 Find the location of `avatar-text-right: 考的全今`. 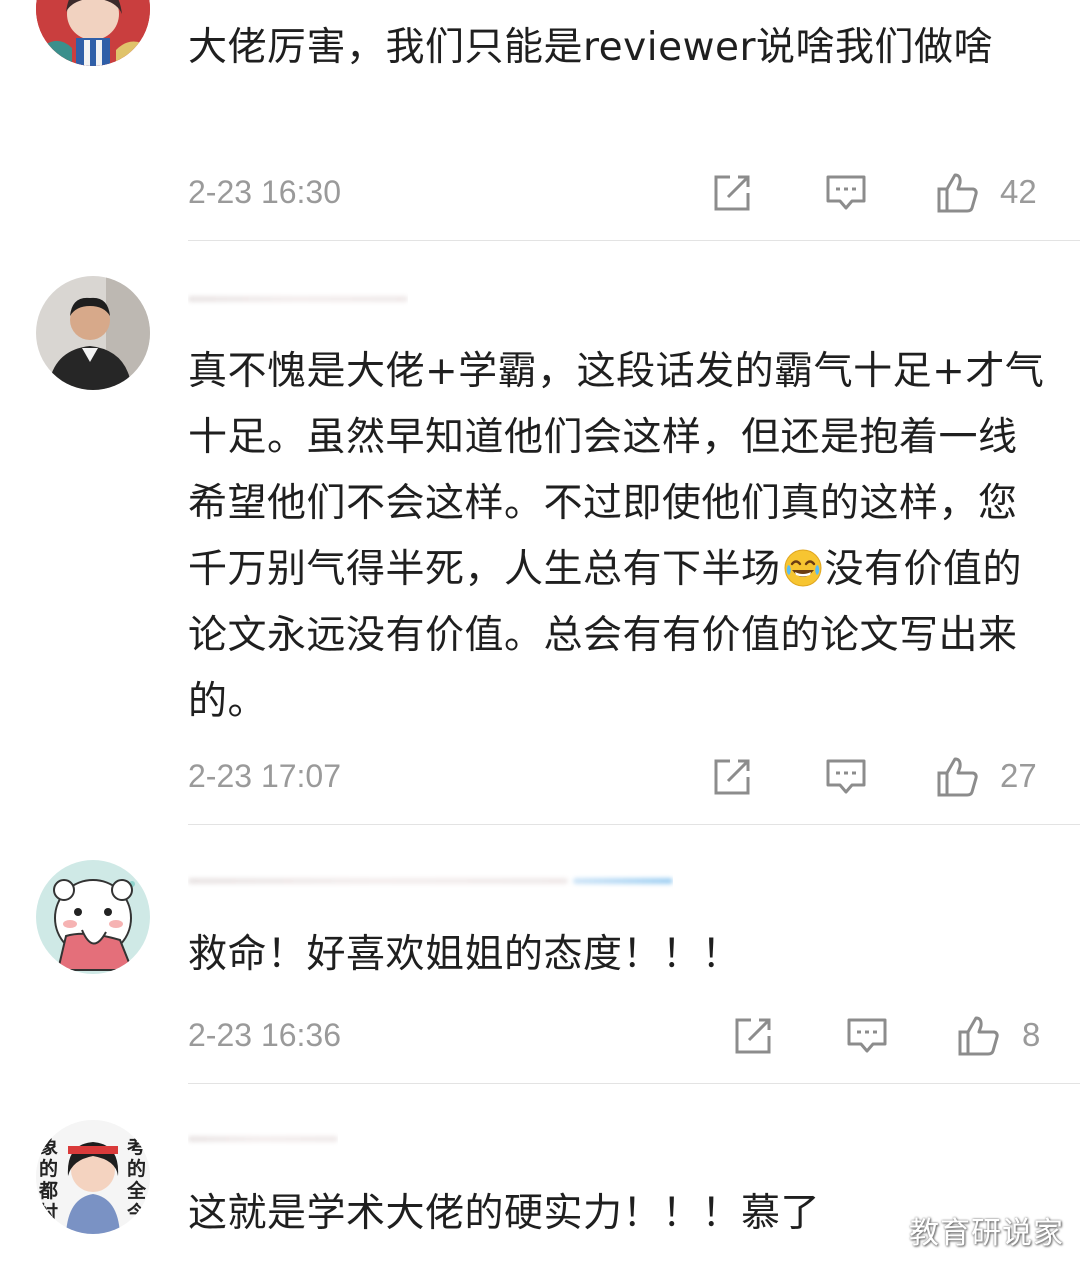

avatar-text-right: 考的全今 is located at coordinates (137, 1180).